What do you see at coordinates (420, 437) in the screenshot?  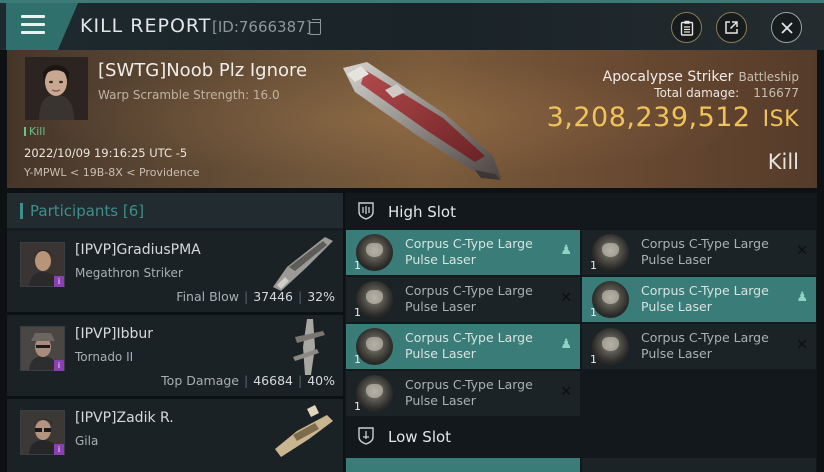 I see `low-slot-label: Low Slot` at bounding box center [420, 437].